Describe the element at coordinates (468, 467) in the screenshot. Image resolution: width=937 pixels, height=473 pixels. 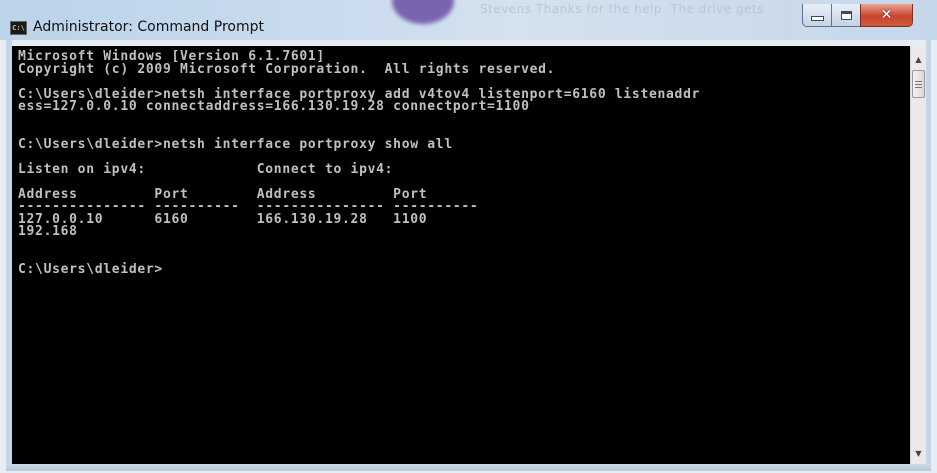
I see `window-frame-bottom` at that location.